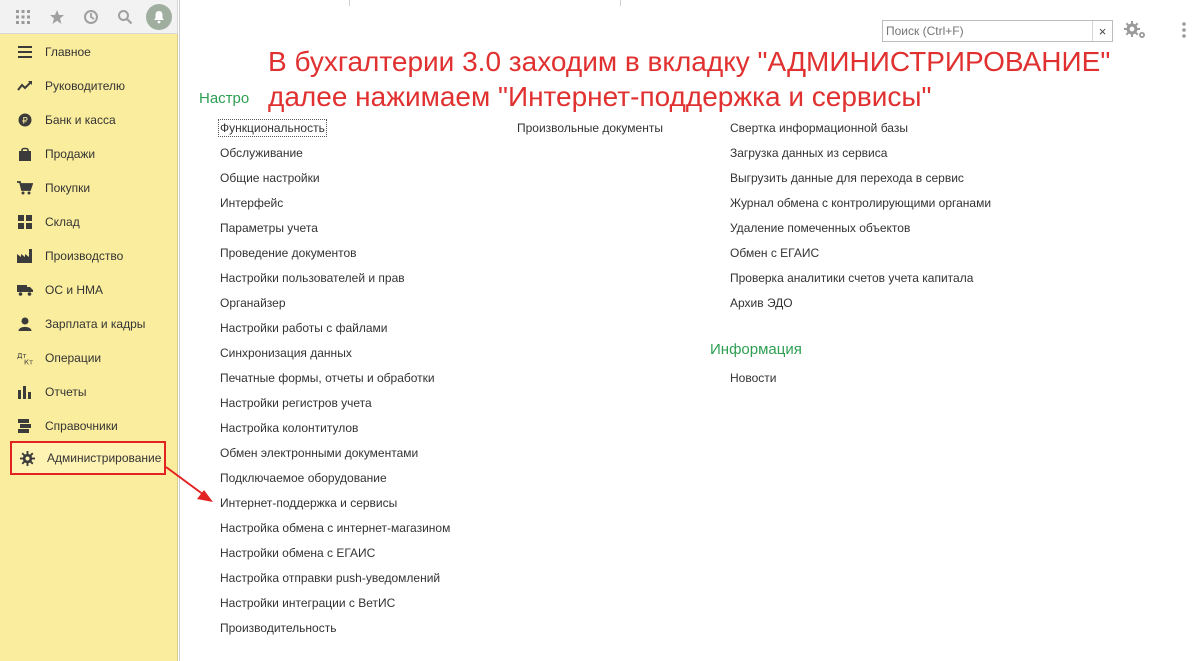 This screenshot has height=661, width=1200. Describe the element at coordinates (70, 154) in the screenshot. I see `sidebar-item-label: Продажи` at that location.